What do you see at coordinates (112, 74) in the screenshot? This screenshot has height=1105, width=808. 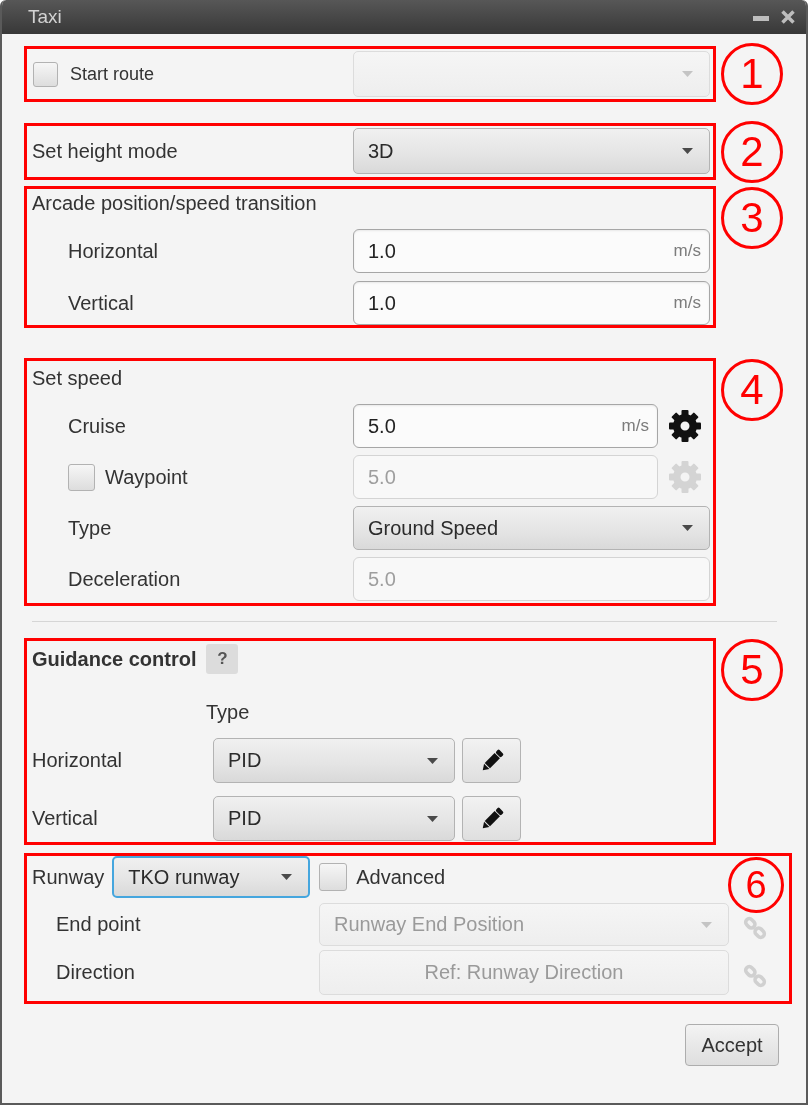 I see `field-label: Start route` at bounding box center [112, 74].